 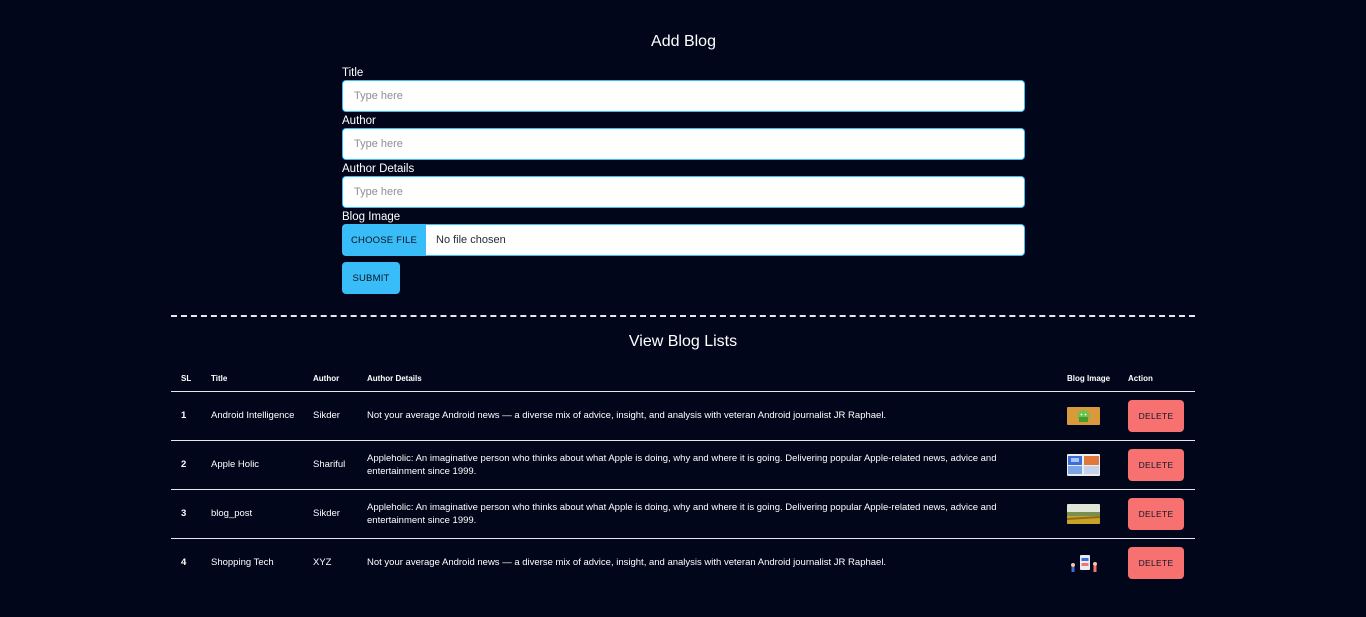 I want to click on section-divider, so click(x=683, y=316).